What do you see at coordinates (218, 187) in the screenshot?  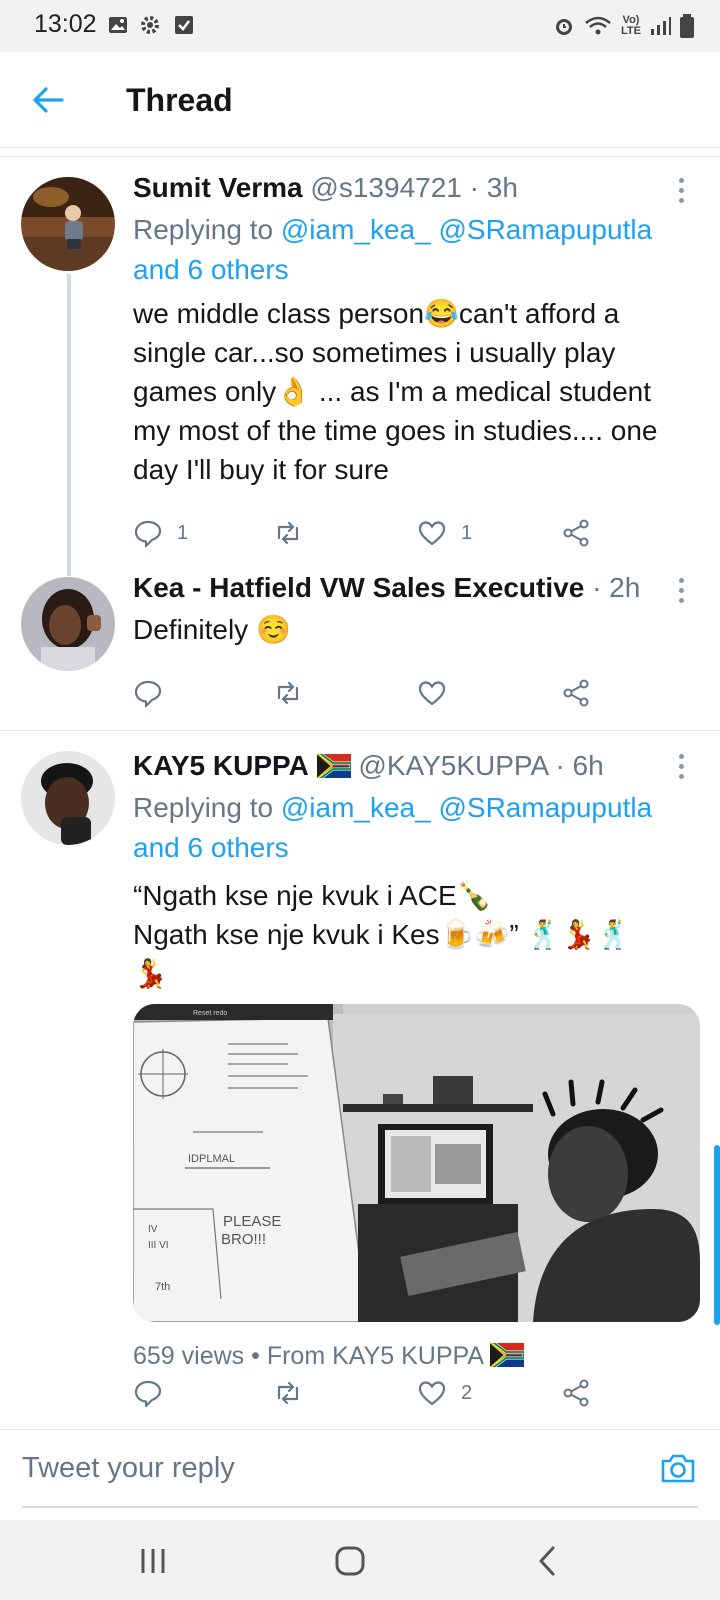 I see `author-name: Sumit Verma` at bounding box center [218, 187].